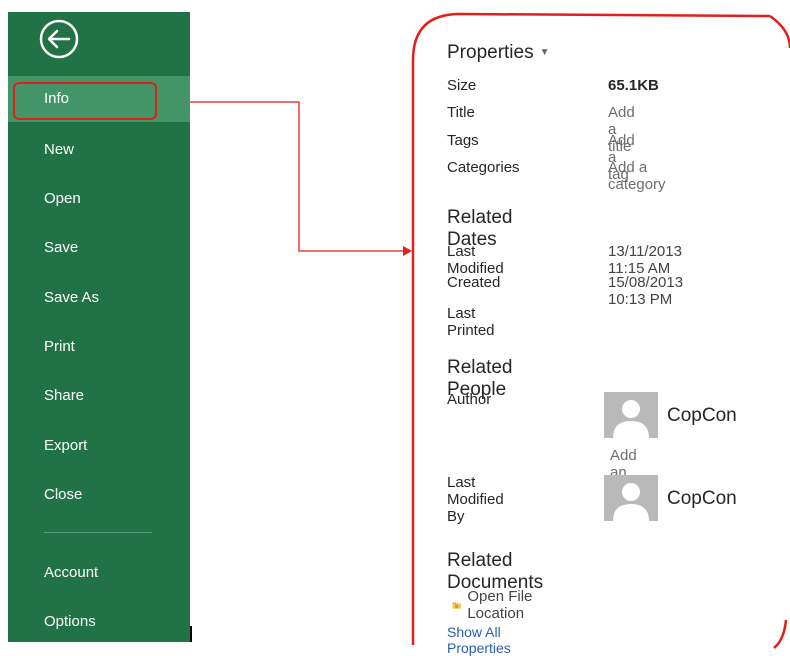 This screenshot has height=656, width=790. What do you see at coordinates (500, 605) in the screenshot?
I see `open-file-location-label: Open File Location` at bounding box center [500, 605].